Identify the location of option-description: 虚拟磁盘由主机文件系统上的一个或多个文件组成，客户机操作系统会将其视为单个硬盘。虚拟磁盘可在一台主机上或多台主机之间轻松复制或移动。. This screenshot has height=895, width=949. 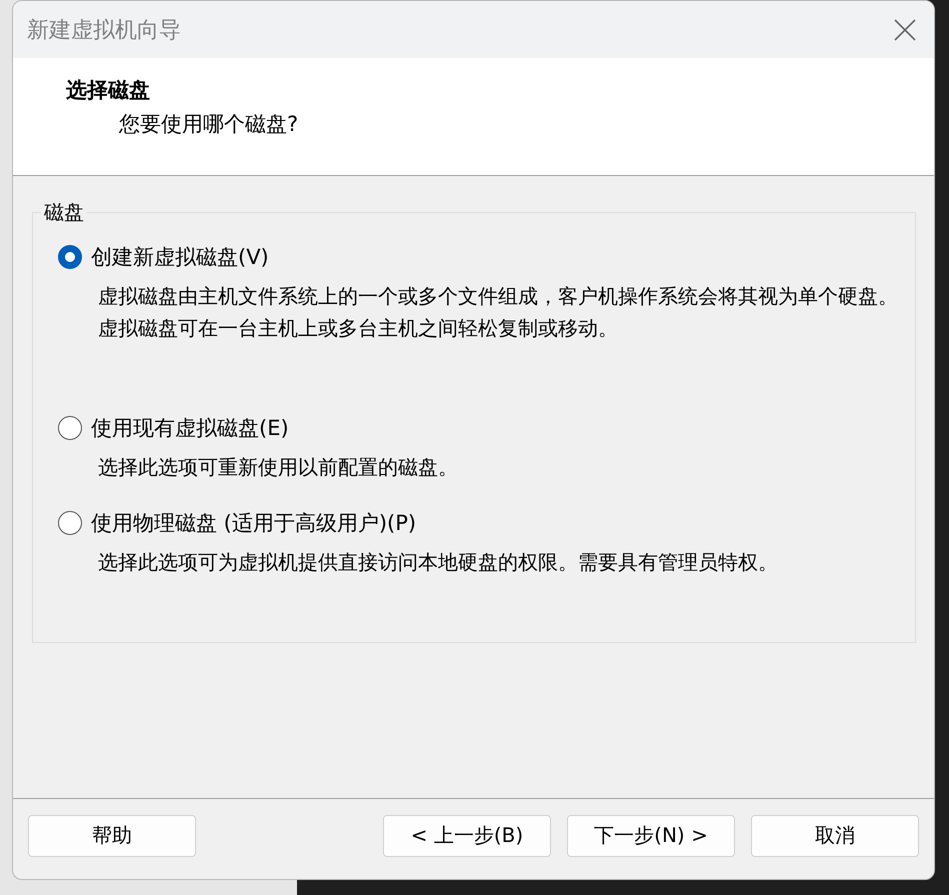
(498, 312).